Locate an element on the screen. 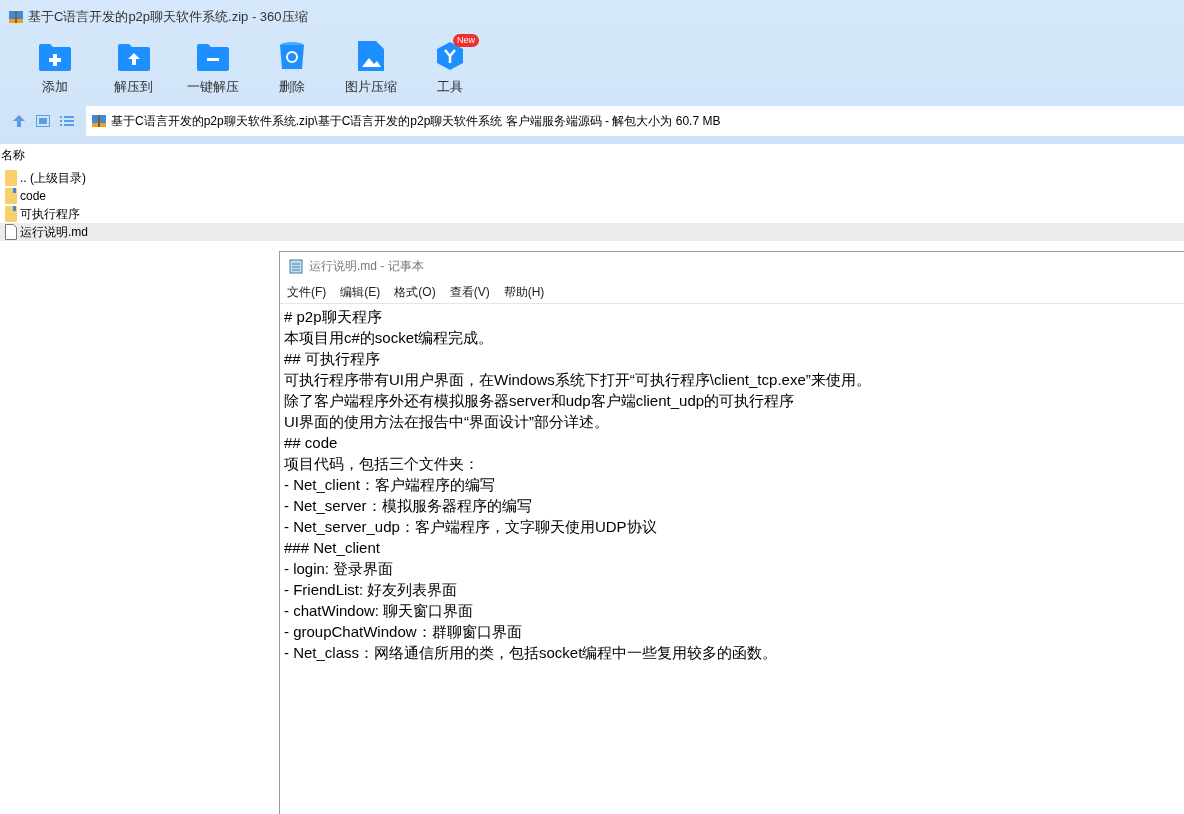  folder-plus-icon is located at coordinates (54, 56).